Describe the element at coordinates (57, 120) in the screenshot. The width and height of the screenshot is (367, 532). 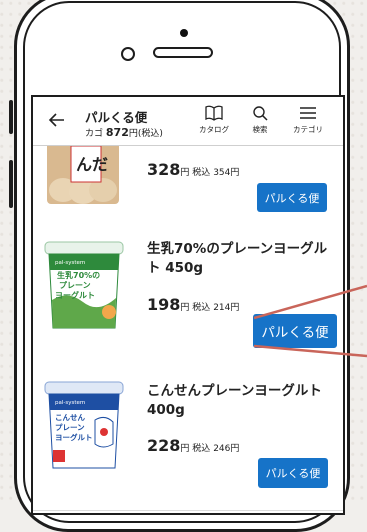
I see `back-arrow-icon` at that location.